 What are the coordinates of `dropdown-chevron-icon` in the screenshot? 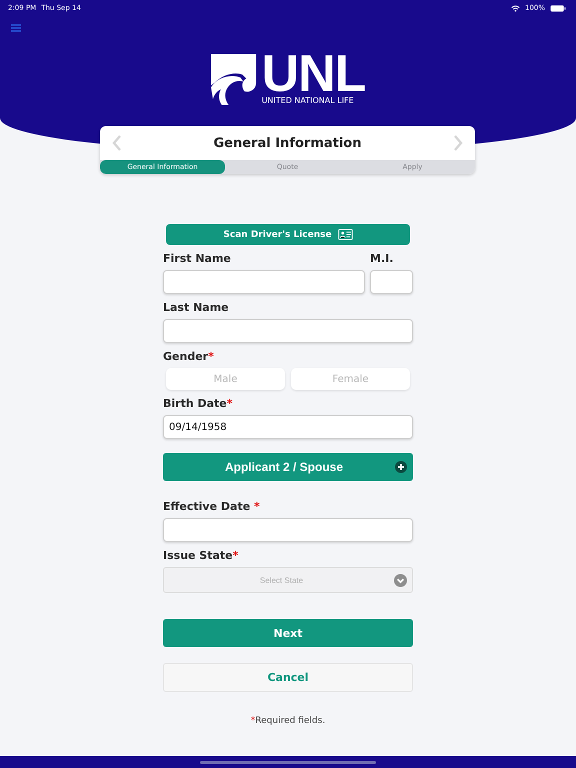 It's located at (400, 580).